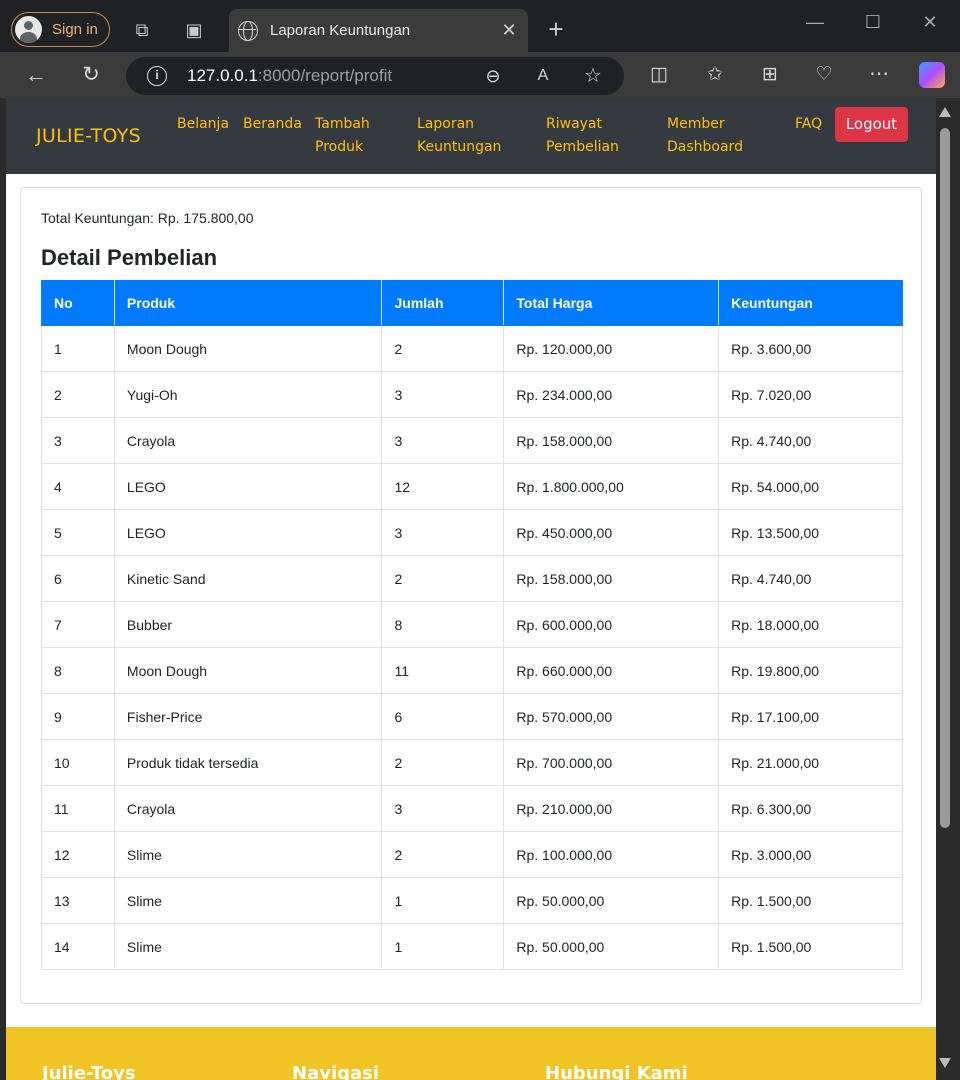 The width and height of the screenshot is (960, 1080). What do you see at coordinates (248, 670) in the screenshot?
I see `cell-produk: Moon Dough` at bounding box center [248, 670].